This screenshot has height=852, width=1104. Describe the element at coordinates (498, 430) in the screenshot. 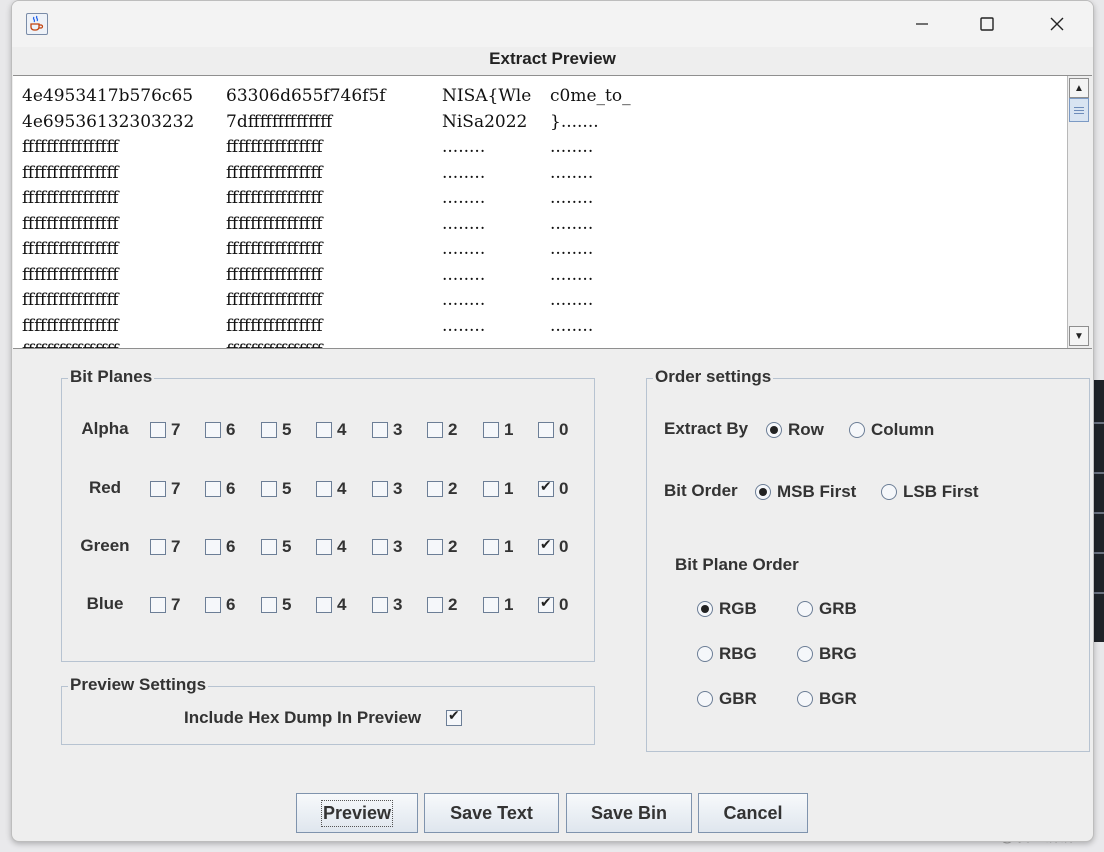

I see `alpha-bit-1-checkbox: 1` at that location.